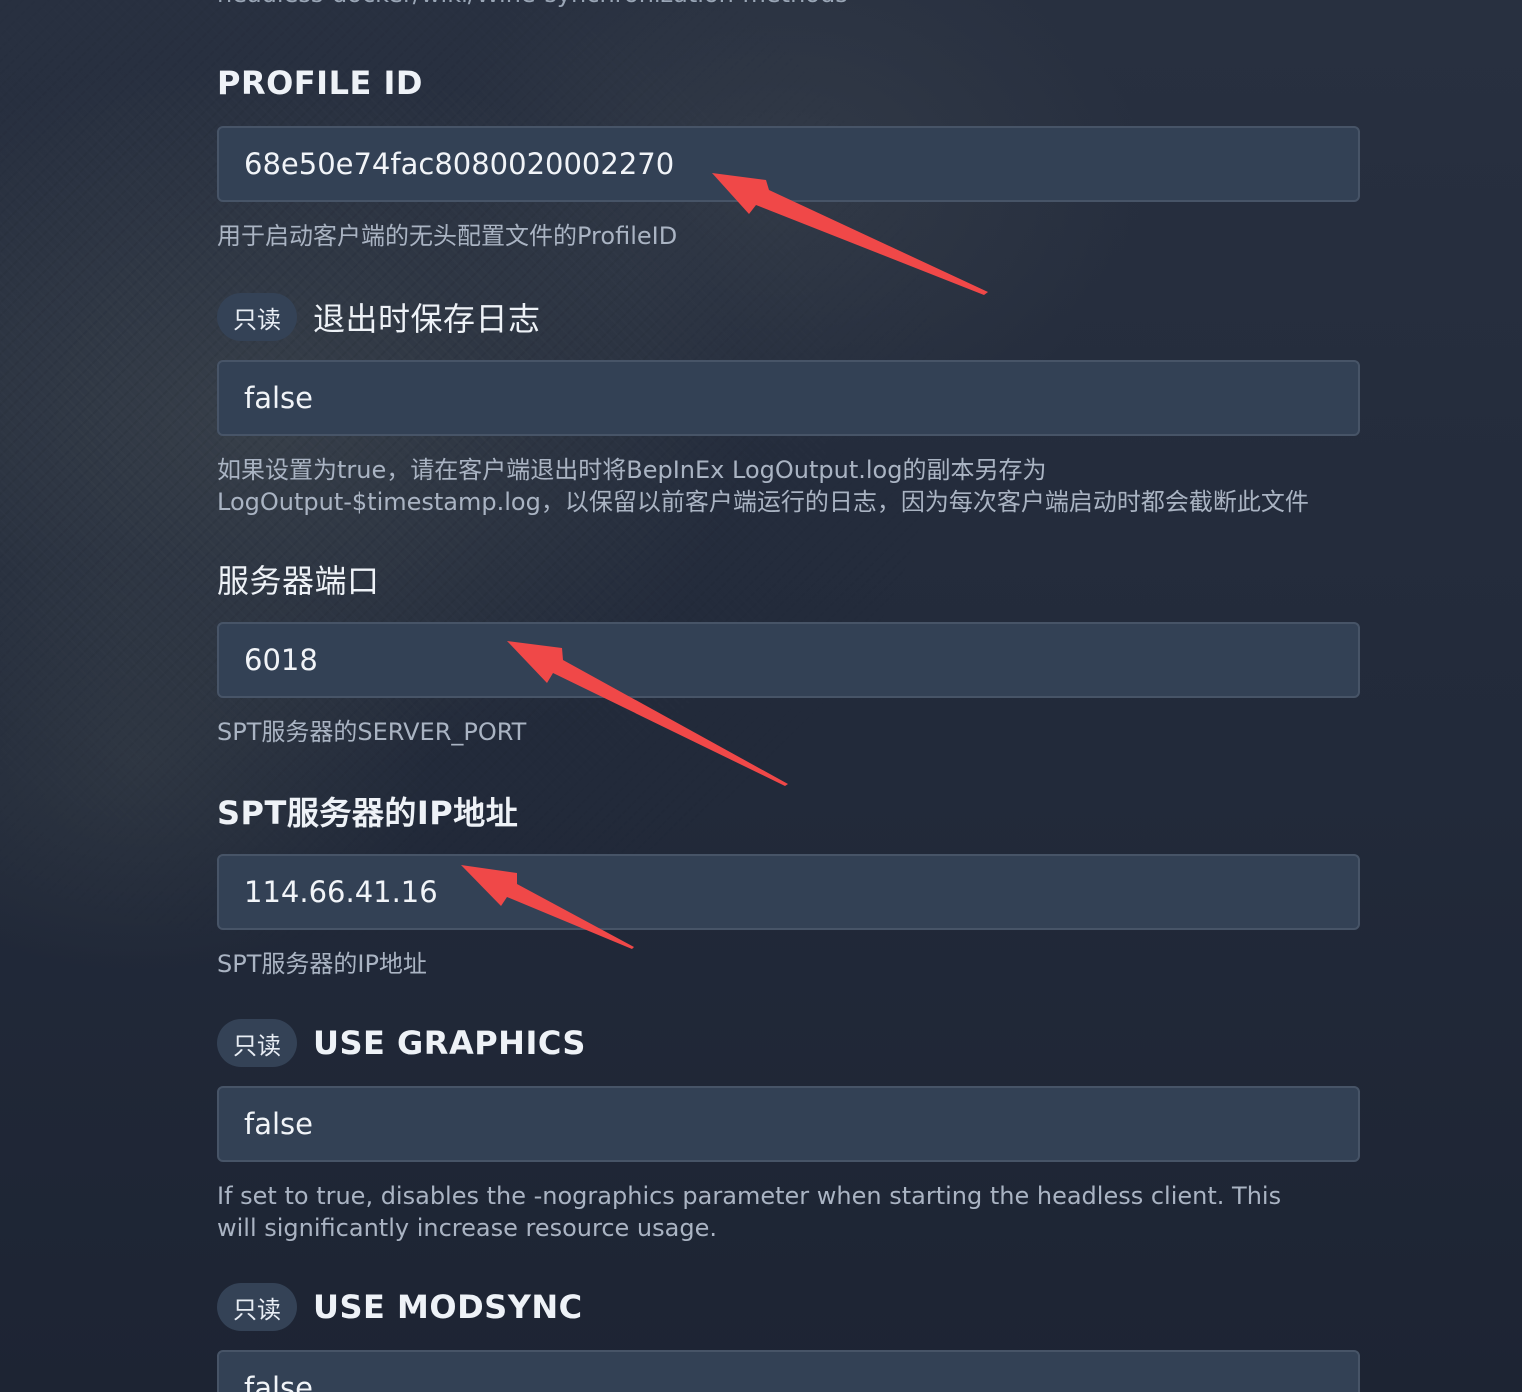  Describe the element at coordinates (341, 892) in the screenshot. I see `input-value: 114.66.41.16` at that location.